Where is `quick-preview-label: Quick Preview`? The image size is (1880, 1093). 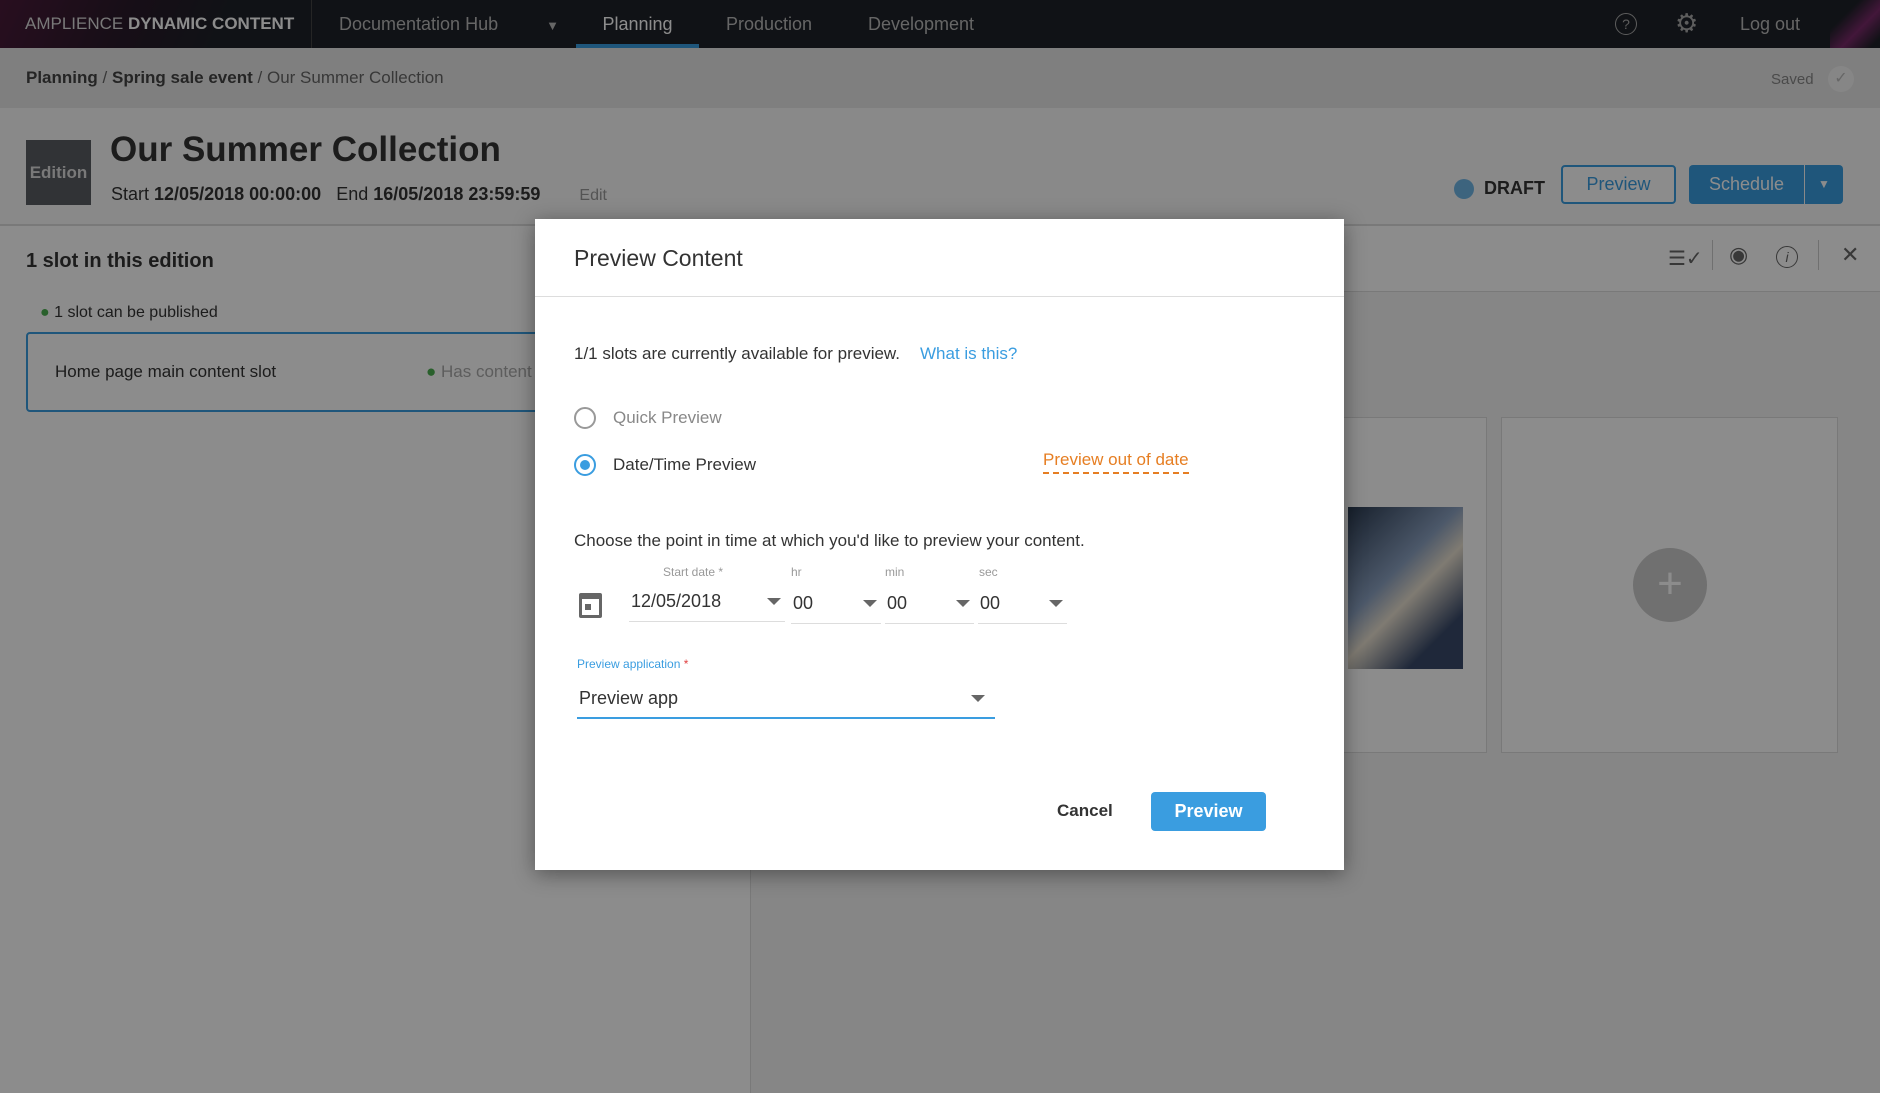
quick-preview-label: Quick Preview is located at coordinates (667, 418).